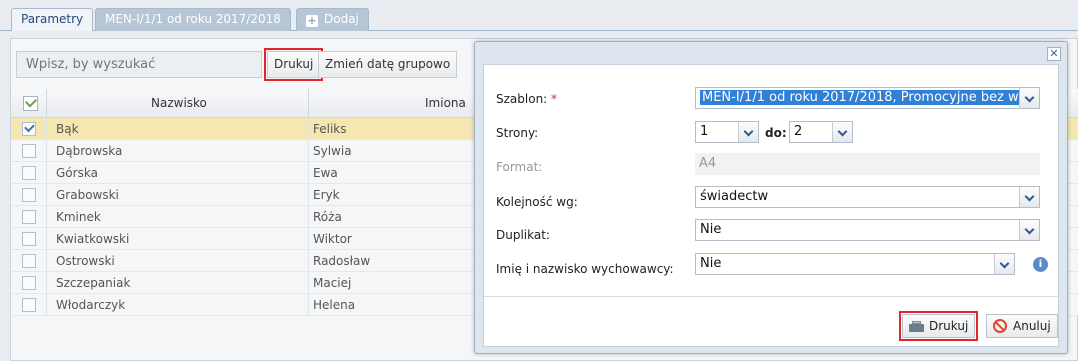 This screenshot has height=361, width=1078. What do you see at coordinates (711, 263) in the screenshot?
I see `wychowawca-value: Nie` at bounding box center [711, 263].